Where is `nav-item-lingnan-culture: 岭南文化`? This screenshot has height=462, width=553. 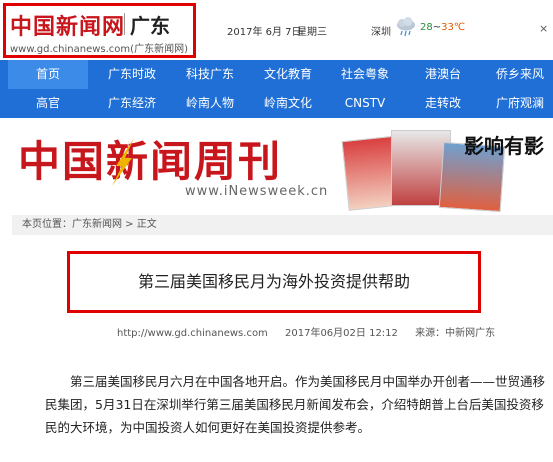
nav-item-lingnan-culture: 岭南文化 is located at coordinates (288, 103).